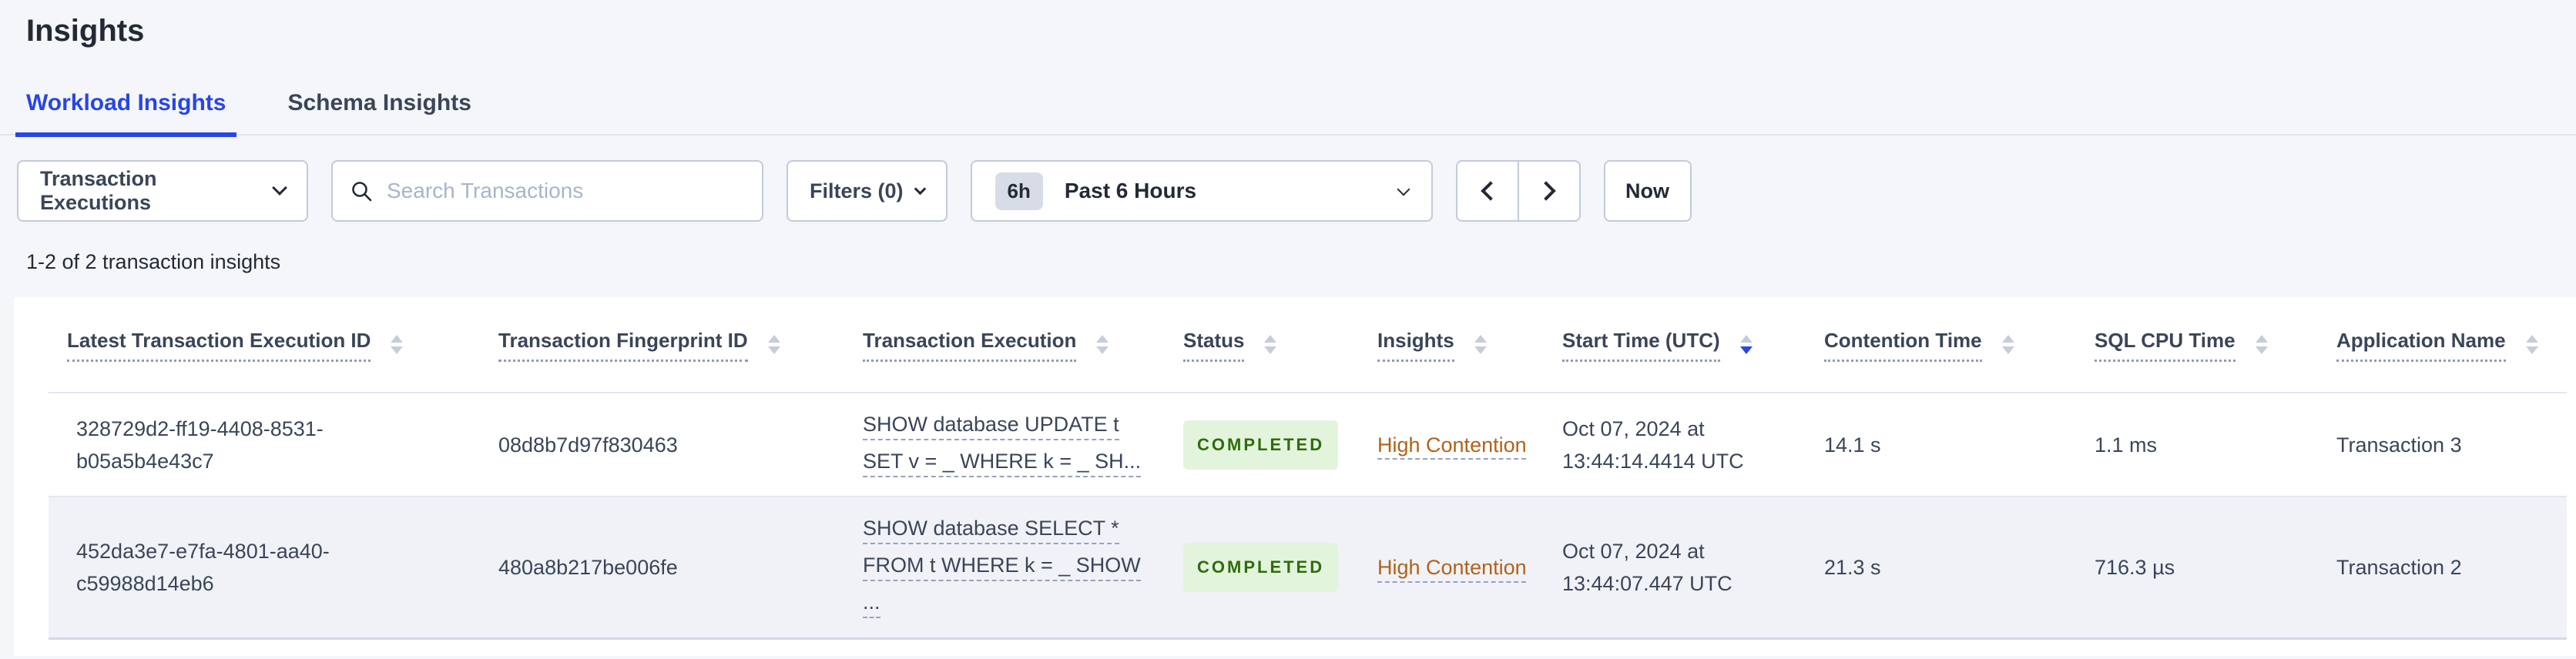 The width and height of the screenshot is (2576, 659). Describe the element at coordinates (200, 444) in the screenshot. I see `execution-id-cell: 328729d2-ff19-4408-8531-b05a5b4e43c7` at that location.